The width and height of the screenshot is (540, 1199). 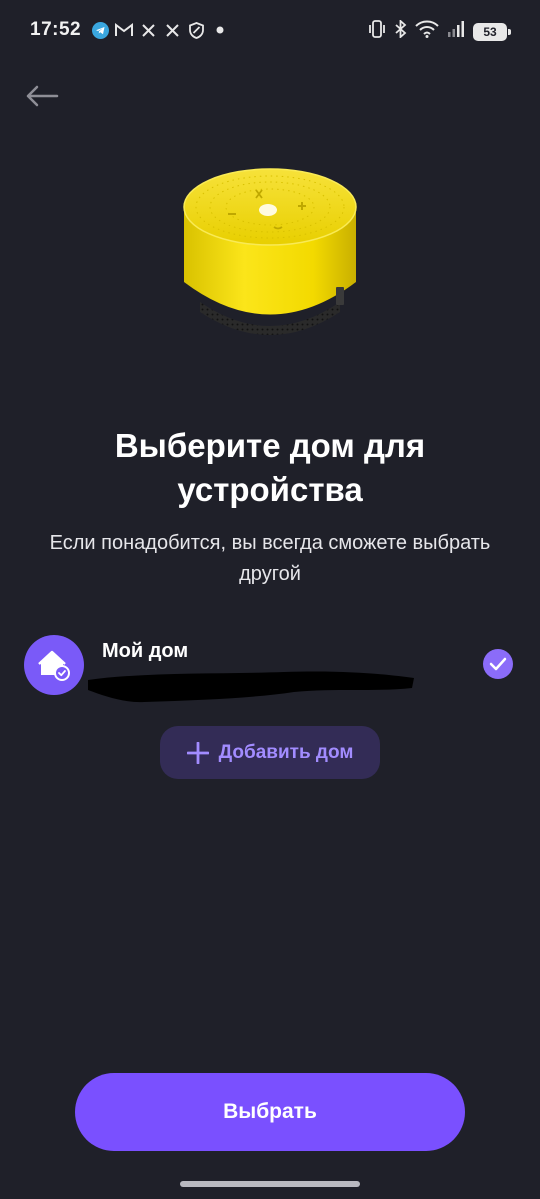 What do you see at coordinates (160, 30) in the screenshot?
I see `notification-icons` at bounding box center [160, 30].